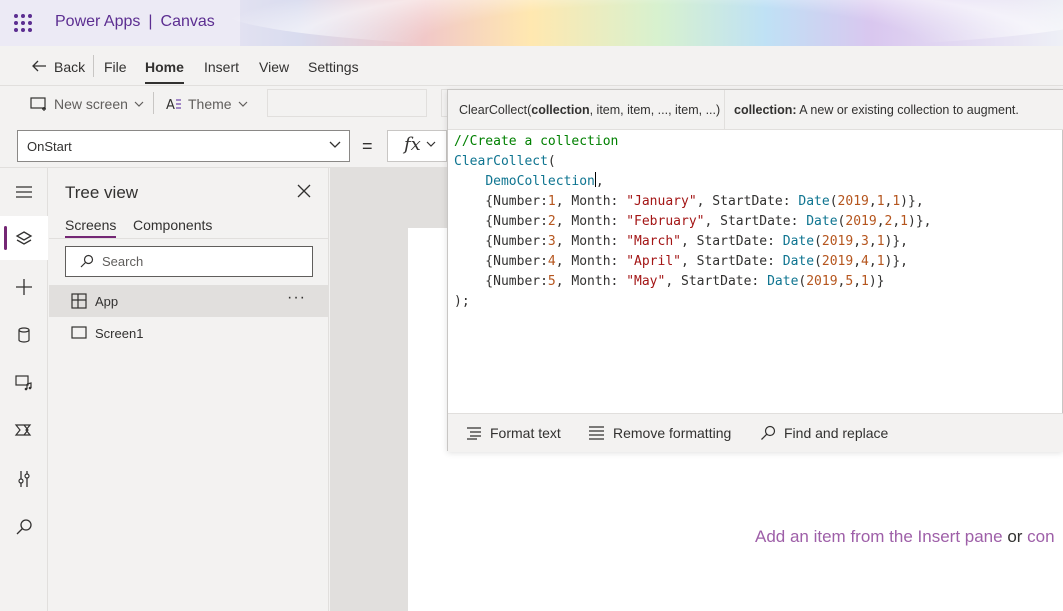  Describe the element at coordinates (119, 333) in the screenshot. I see `tree-item-label: Screen1` at that location.